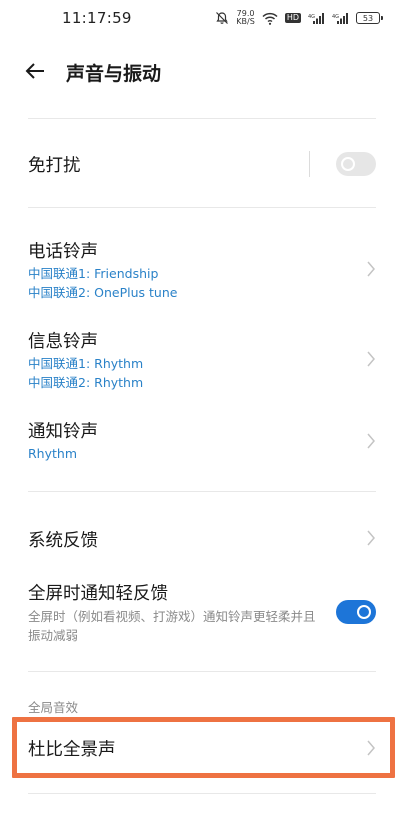 Image resolution: width=406 pixels, height=816 pixels. Describe the element at coordinates (114, 74) in the screenshot. I see `page-title: 声音与振动` at that location.